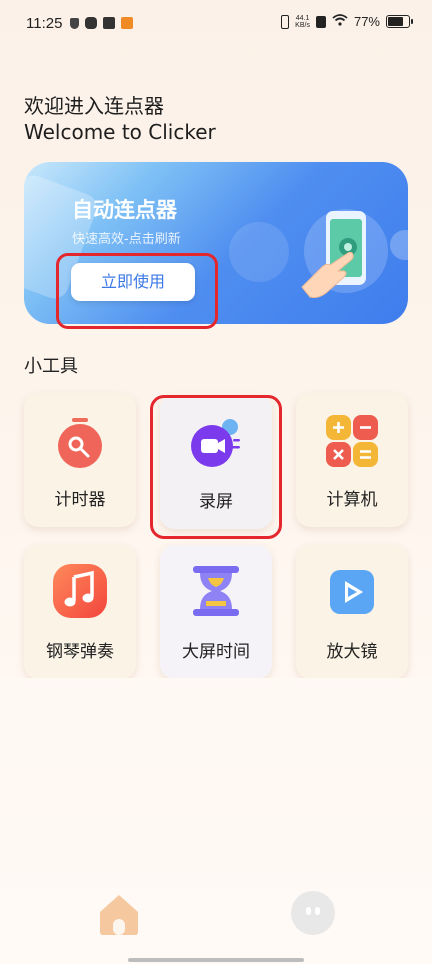 This screenshot has width=432, height=964. What do you see at coordinates (80, 500) in the screenshot?
I see `tool-label: 计时器` at bounding box center [80, 500].